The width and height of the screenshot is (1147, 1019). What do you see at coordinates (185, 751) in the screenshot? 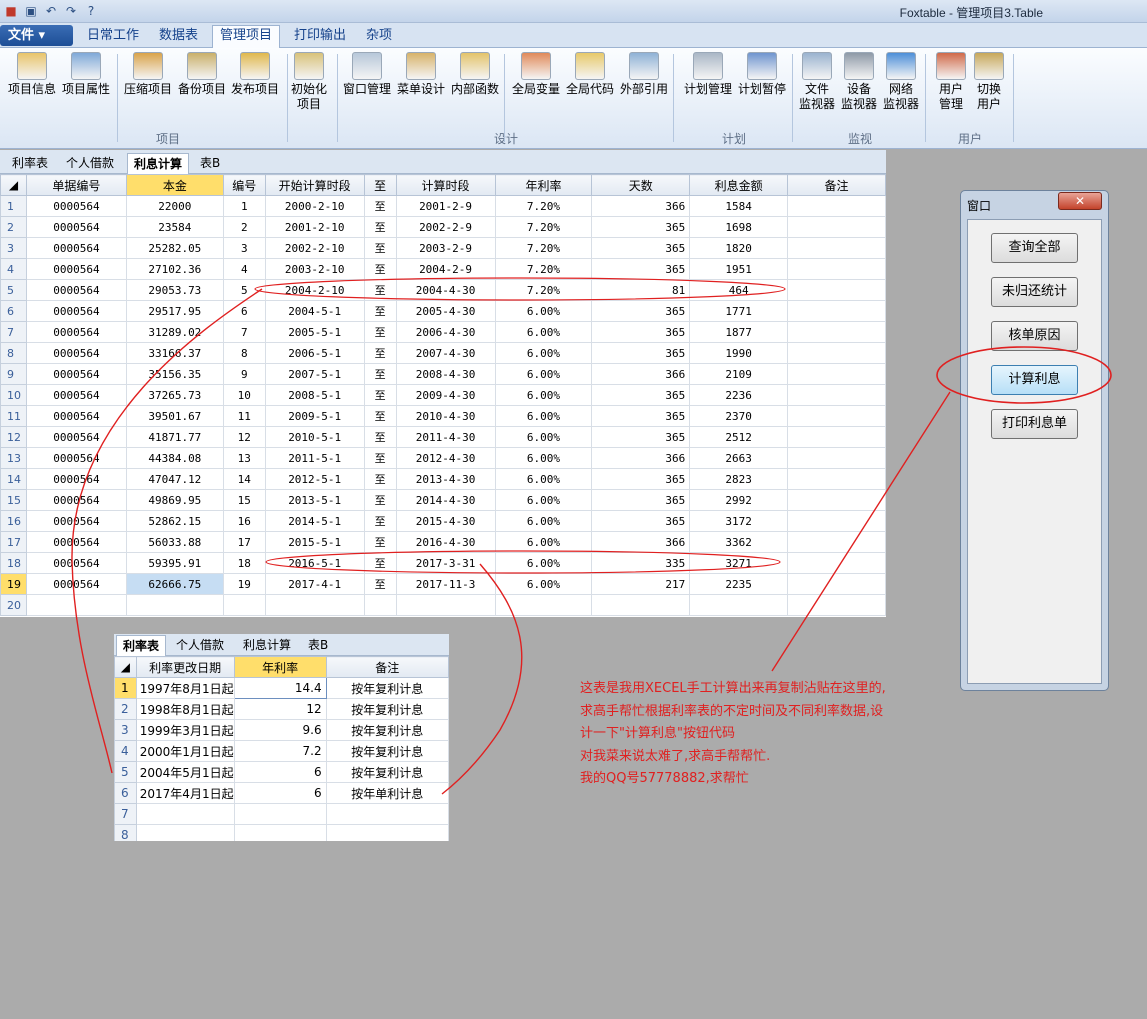
I see `table-cell: 2000年1月1日起` at bounding box center [185, 751].